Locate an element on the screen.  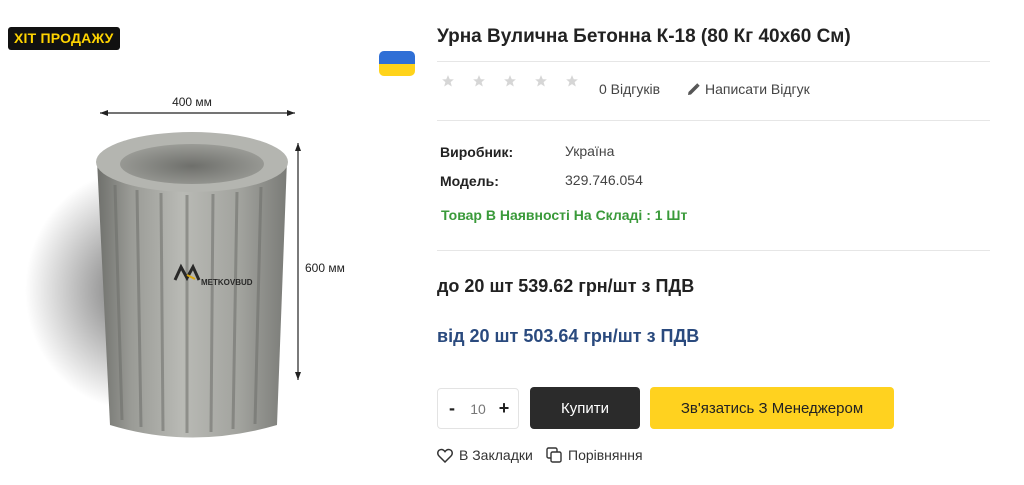
compare-label: Порівняння is located at coordinates (605, 455).